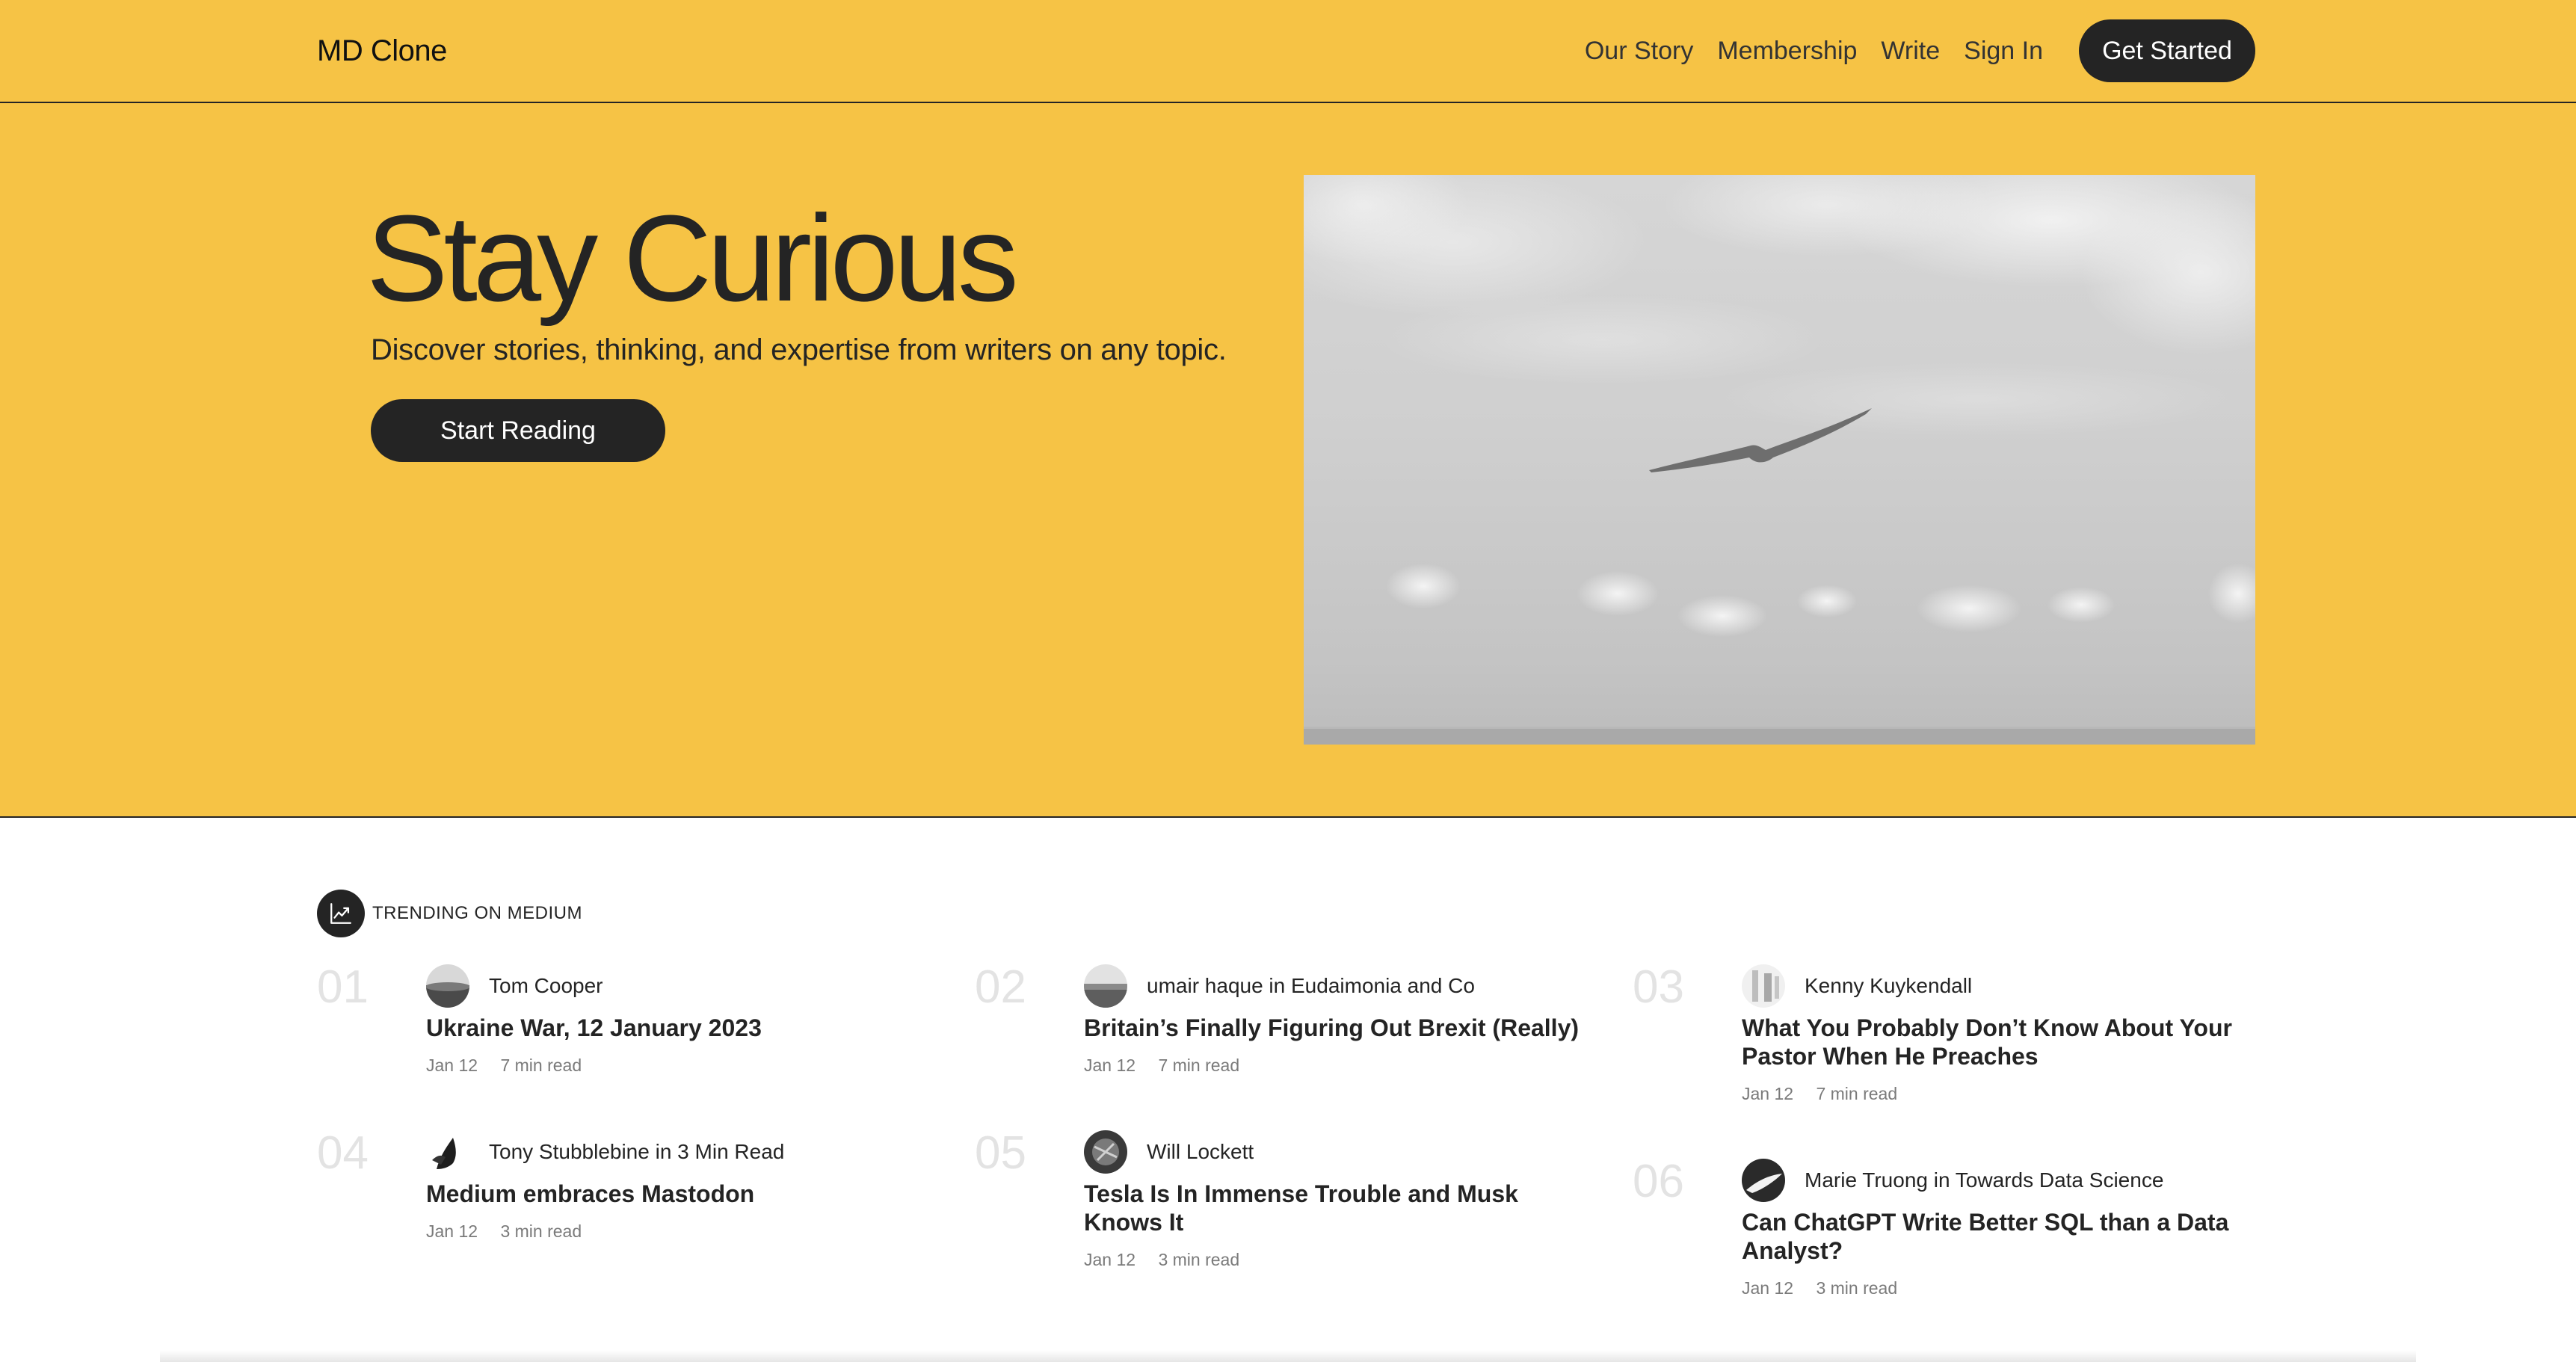 Image resolution: width=2576 pixels, height=1362 pixels. What do you see at coordinates (1000, 1153) in the screenshot?
I see `trending-number: 05` at bounding box center [1000, 1153].